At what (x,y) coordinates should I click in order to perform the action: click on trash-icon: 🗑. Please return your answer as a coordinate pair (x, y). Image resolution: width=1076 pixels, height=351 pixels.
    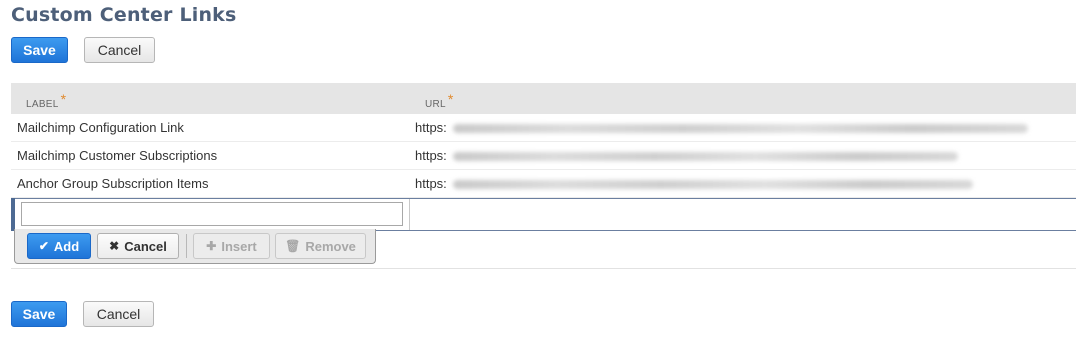
    Looking at the image, I should click on (293, 246).